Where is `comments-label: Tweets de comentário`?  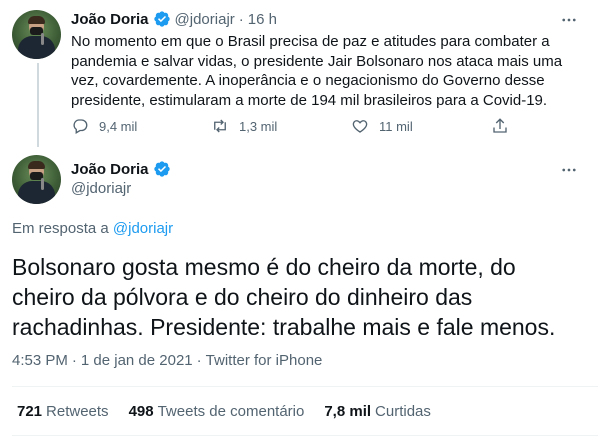 comments-label: Tweets de comentário is located at coordinates (231, 411).